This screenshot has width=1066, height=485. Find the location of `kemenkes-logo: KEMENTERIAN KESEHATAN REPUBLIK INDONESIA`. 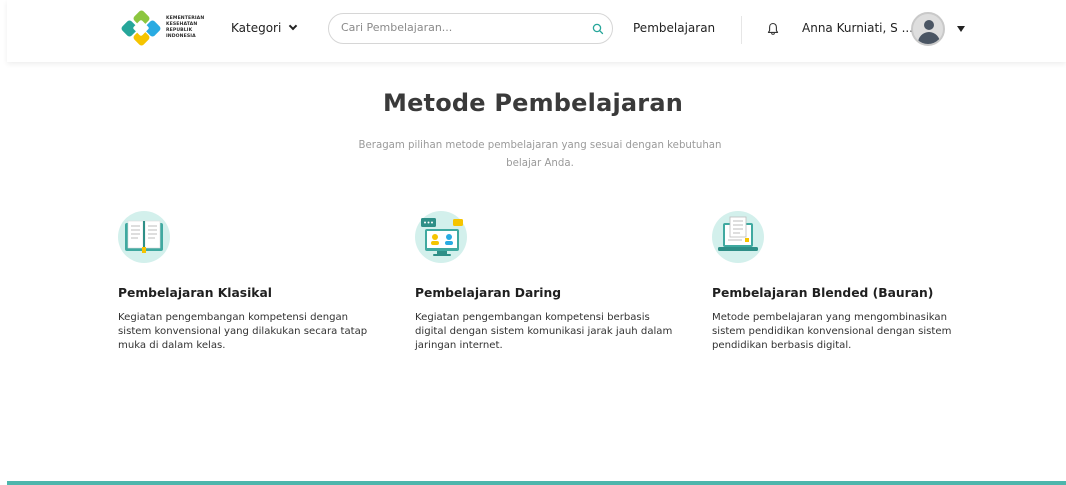

kemenkes-logo: KEMENTERIAN KESEHATAN REPUBLIK INDONESIA is located at coordinates (162, 28).